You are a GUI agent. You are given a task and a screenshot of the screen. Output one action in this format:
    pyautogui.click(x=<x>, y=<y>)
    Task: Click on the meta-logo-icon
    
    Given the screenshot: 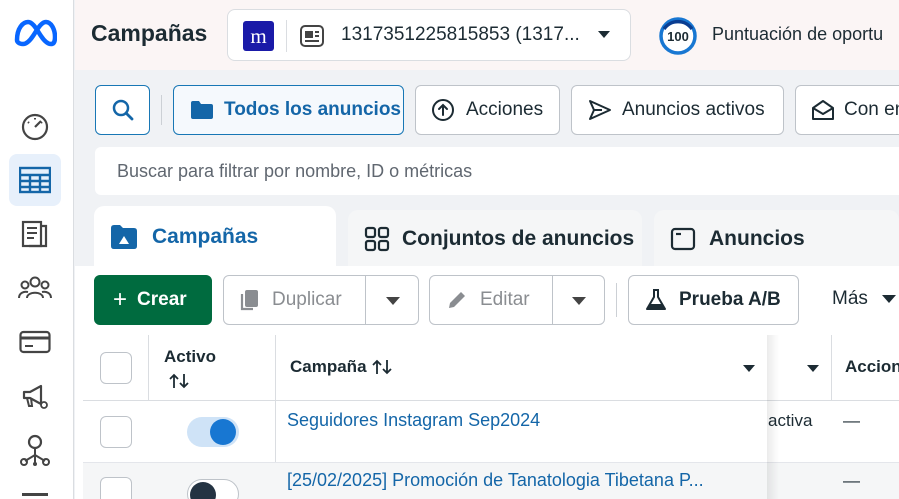 What is the action you would take?
    pyautogui.click(x=35, y=33)
    